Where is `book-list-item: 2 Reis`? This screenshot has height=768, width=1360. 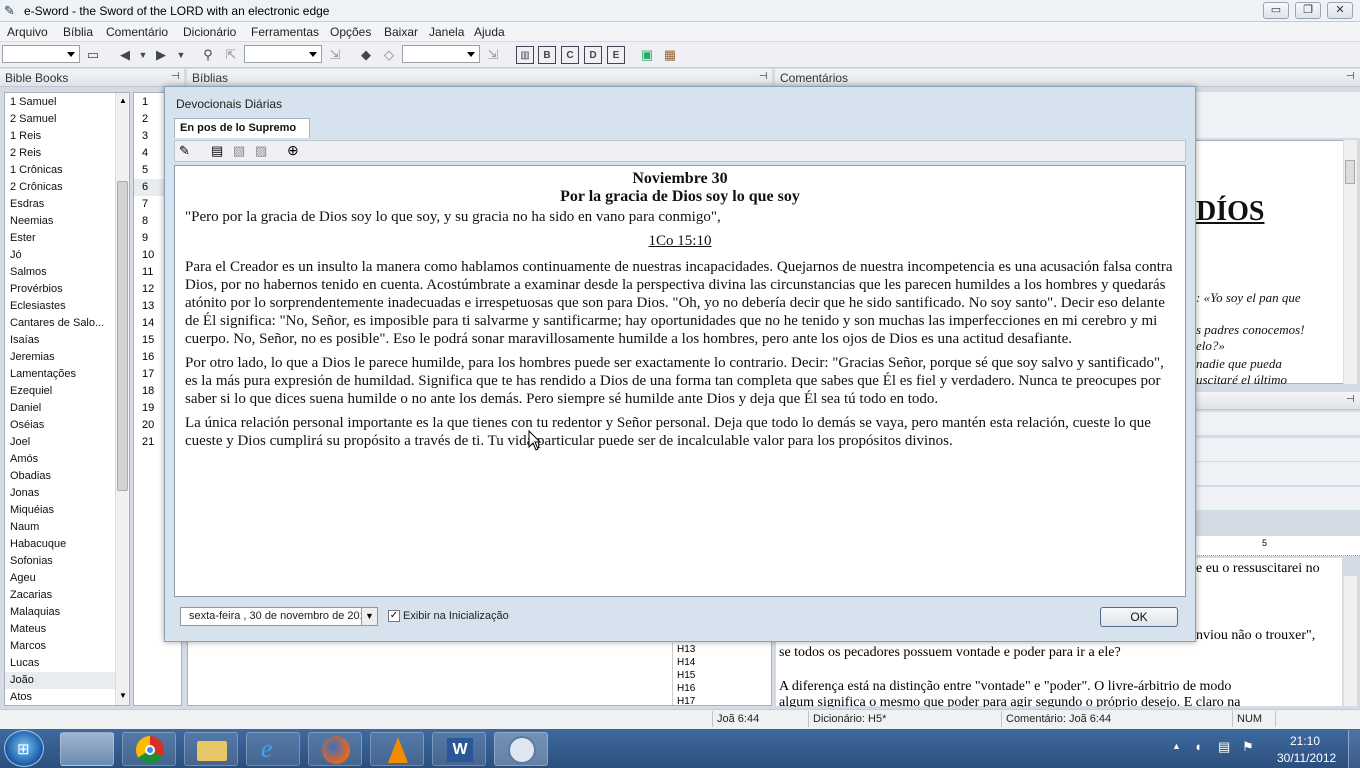
book-list-item: 2 Reis is located at coordinates (60, 153).